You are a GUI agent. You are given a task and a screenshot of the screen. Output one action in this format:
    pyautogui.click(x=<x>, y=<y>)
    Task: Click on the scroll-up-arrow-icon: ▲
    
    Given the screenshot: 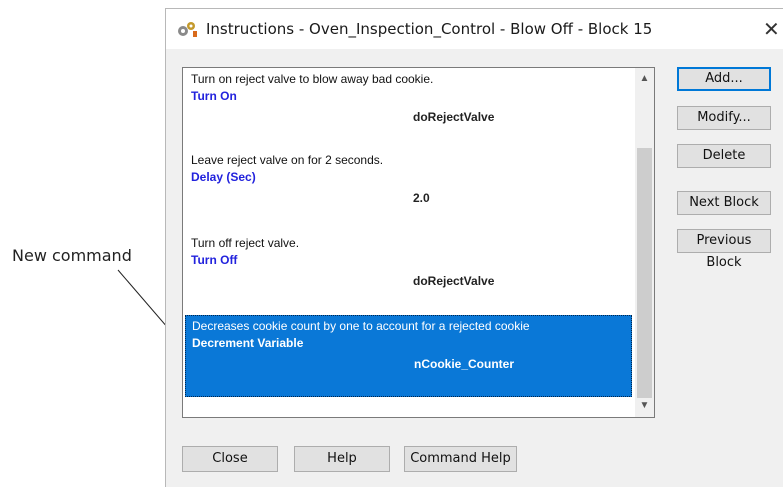 What is the action you would take?
    pyautogui.click(x=644, y=79)
    